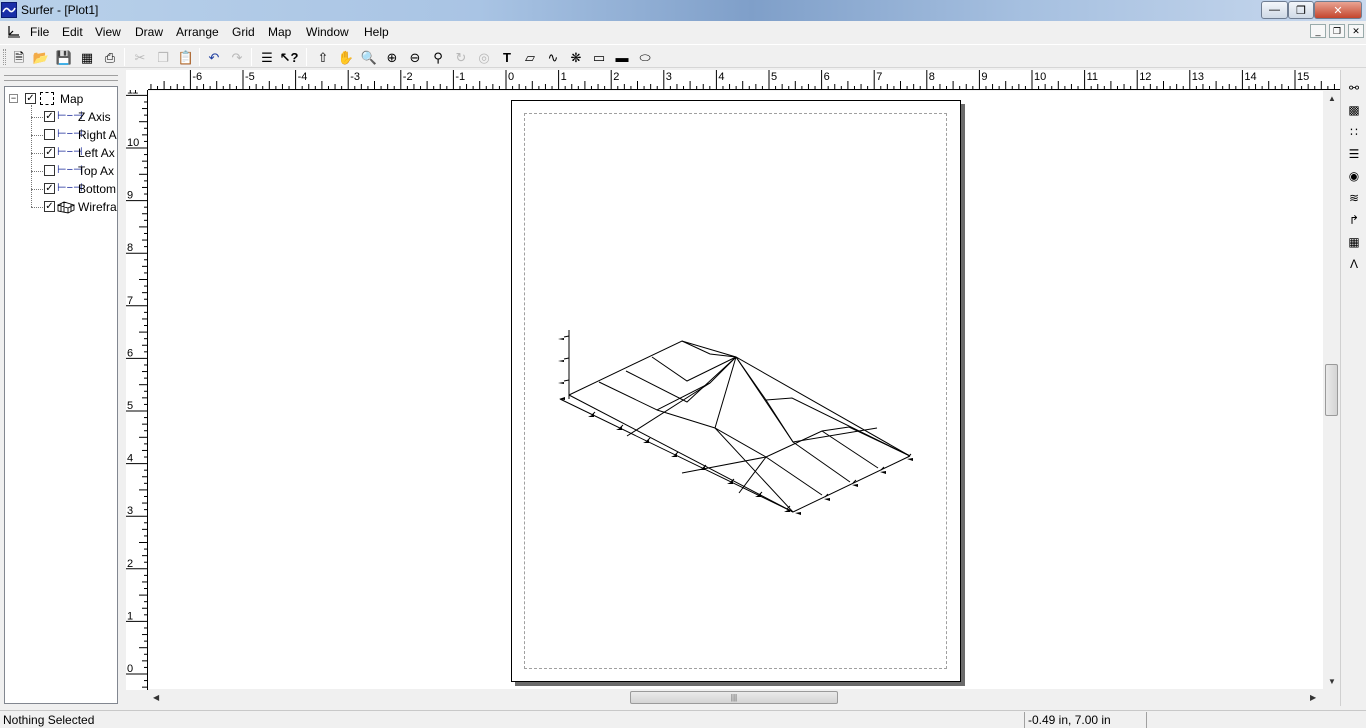 The image size is (1366, 728). Describe the element at coordinates (289, 57) in the screenshot. I see `whats-this-icon: ↖?` at that location.